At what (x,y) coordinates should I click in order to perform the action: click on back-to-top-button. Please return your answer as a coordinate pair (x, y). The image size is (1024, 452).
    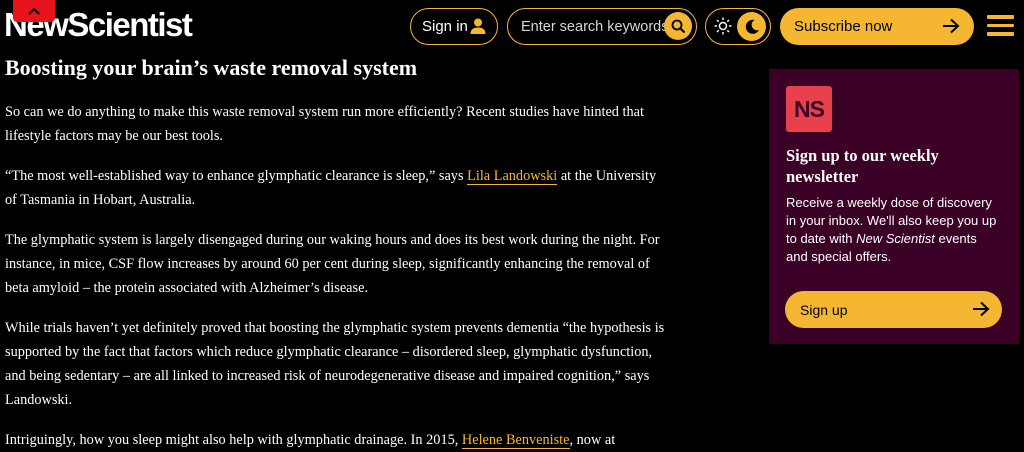
    Looking at the image, I should click on (34, 11).